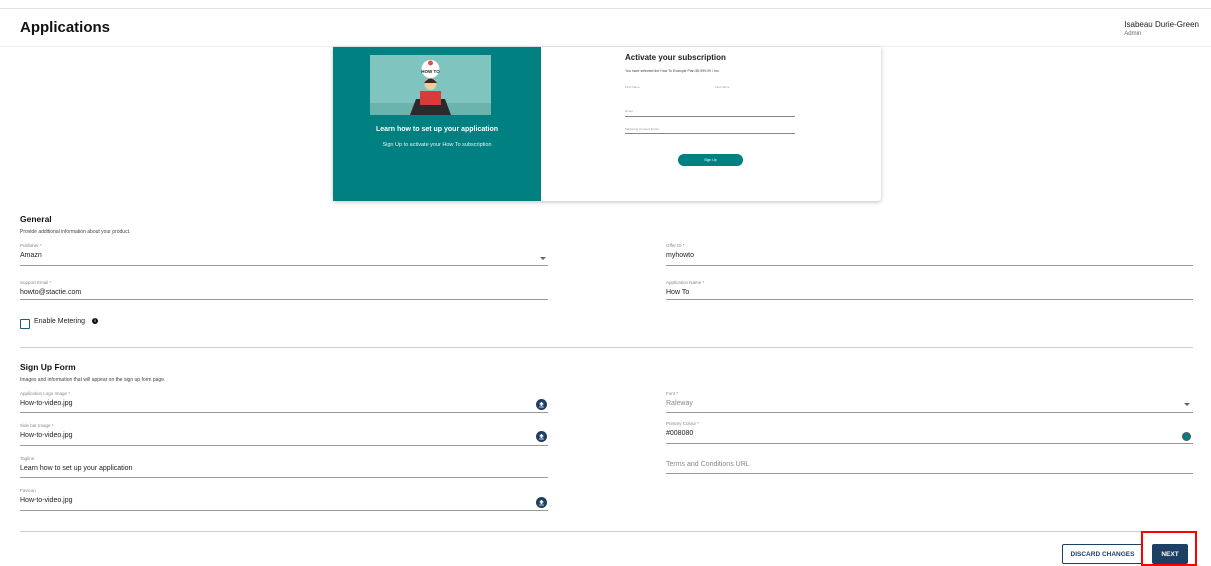 The image size is (1211, 566). Describe the element at coordinates (722, 87) in the screenshot. I see `preview-last-name-label: Last Name` at that location.